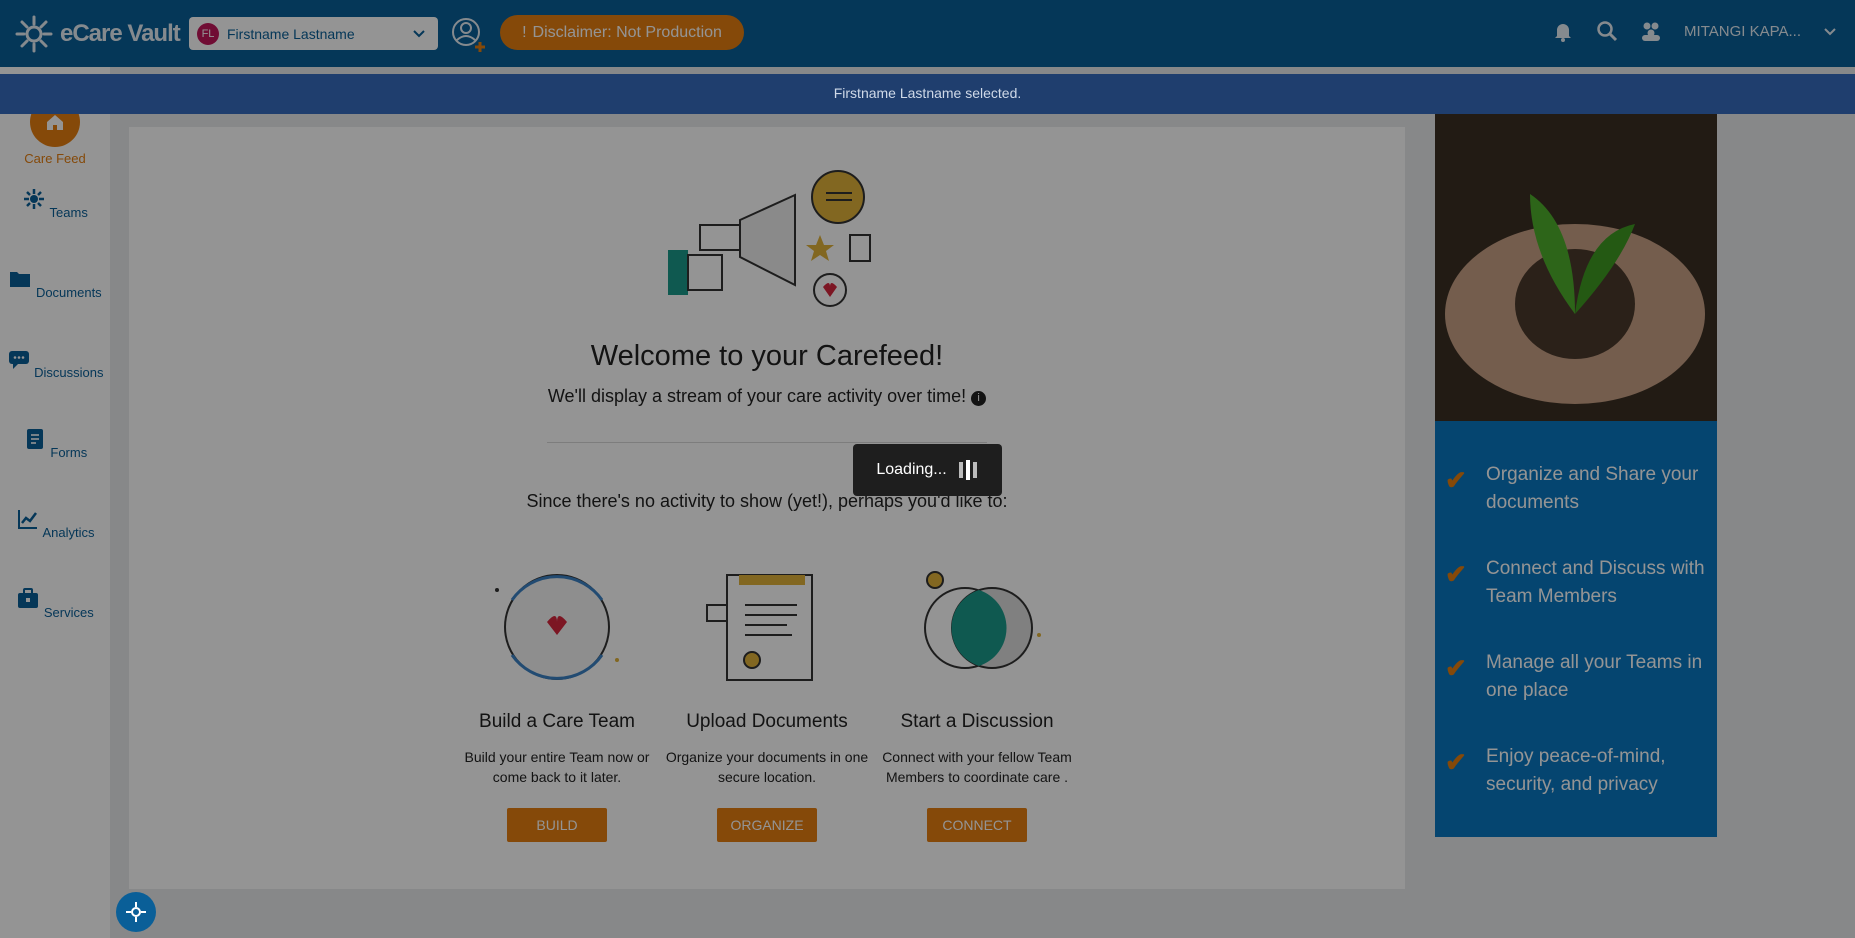  I want to click on help-fab, so click(136, 912).